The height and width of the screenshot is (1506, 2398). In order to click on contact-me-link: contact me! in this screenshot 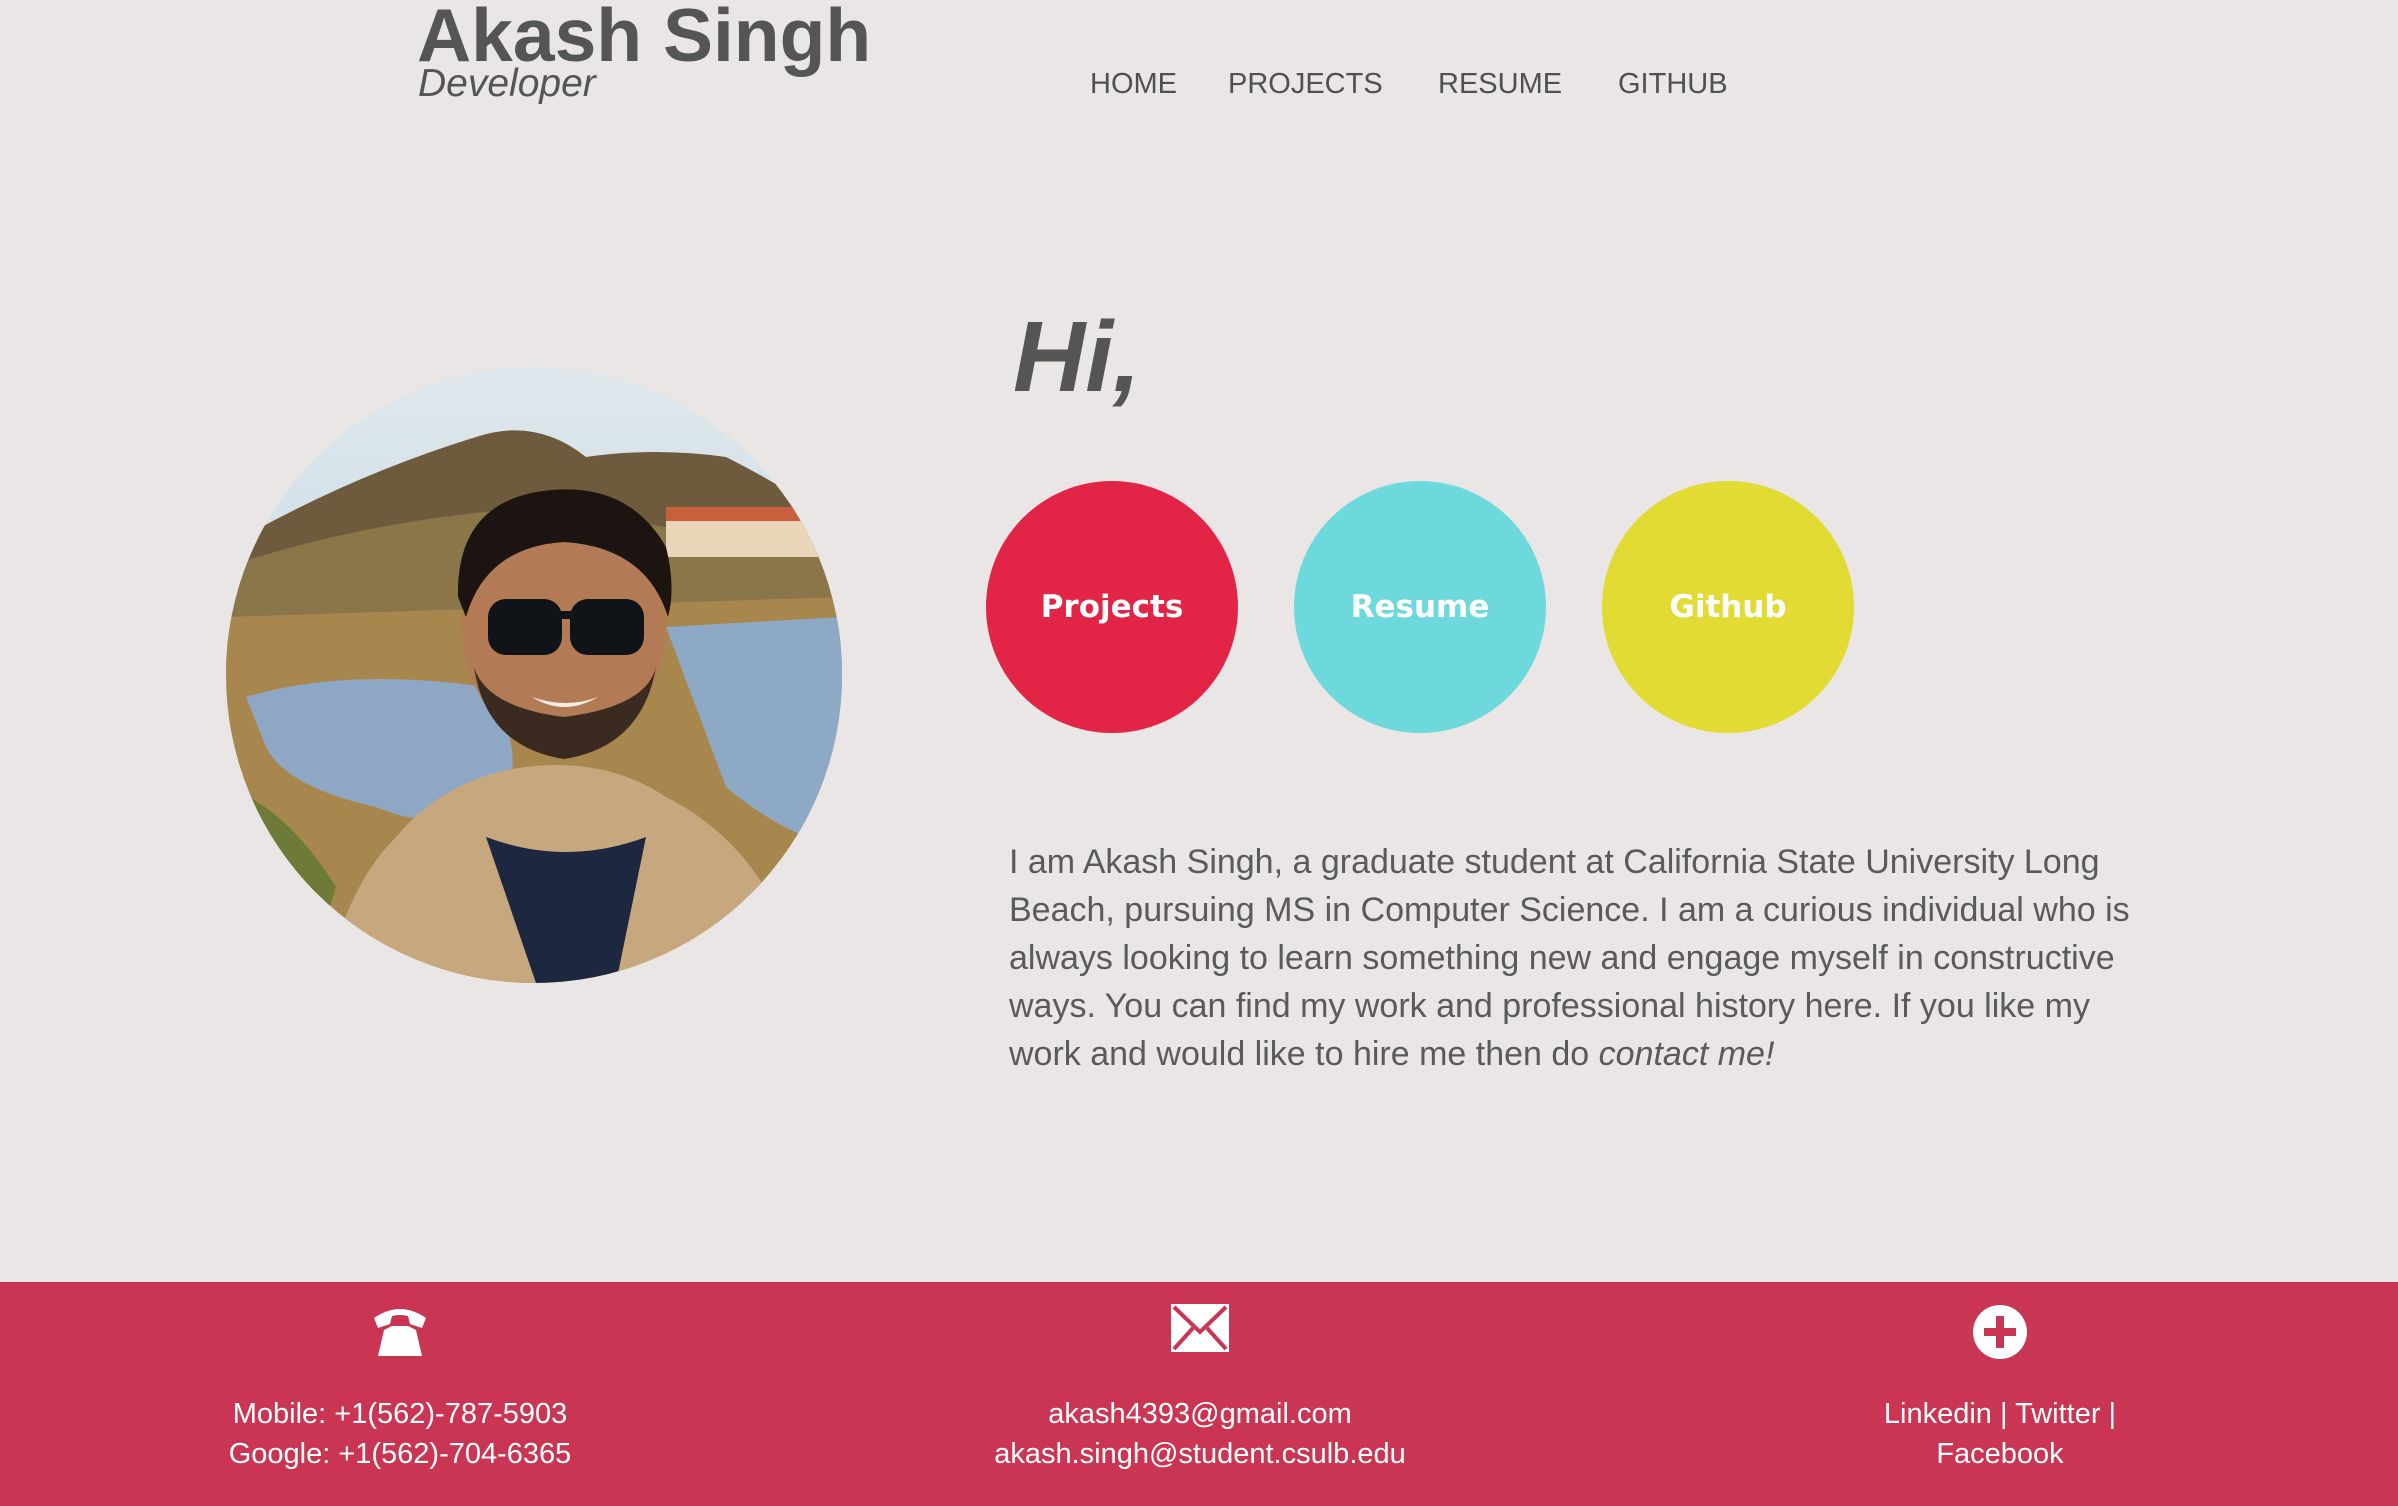, I will do `click(1687, 1054)`.